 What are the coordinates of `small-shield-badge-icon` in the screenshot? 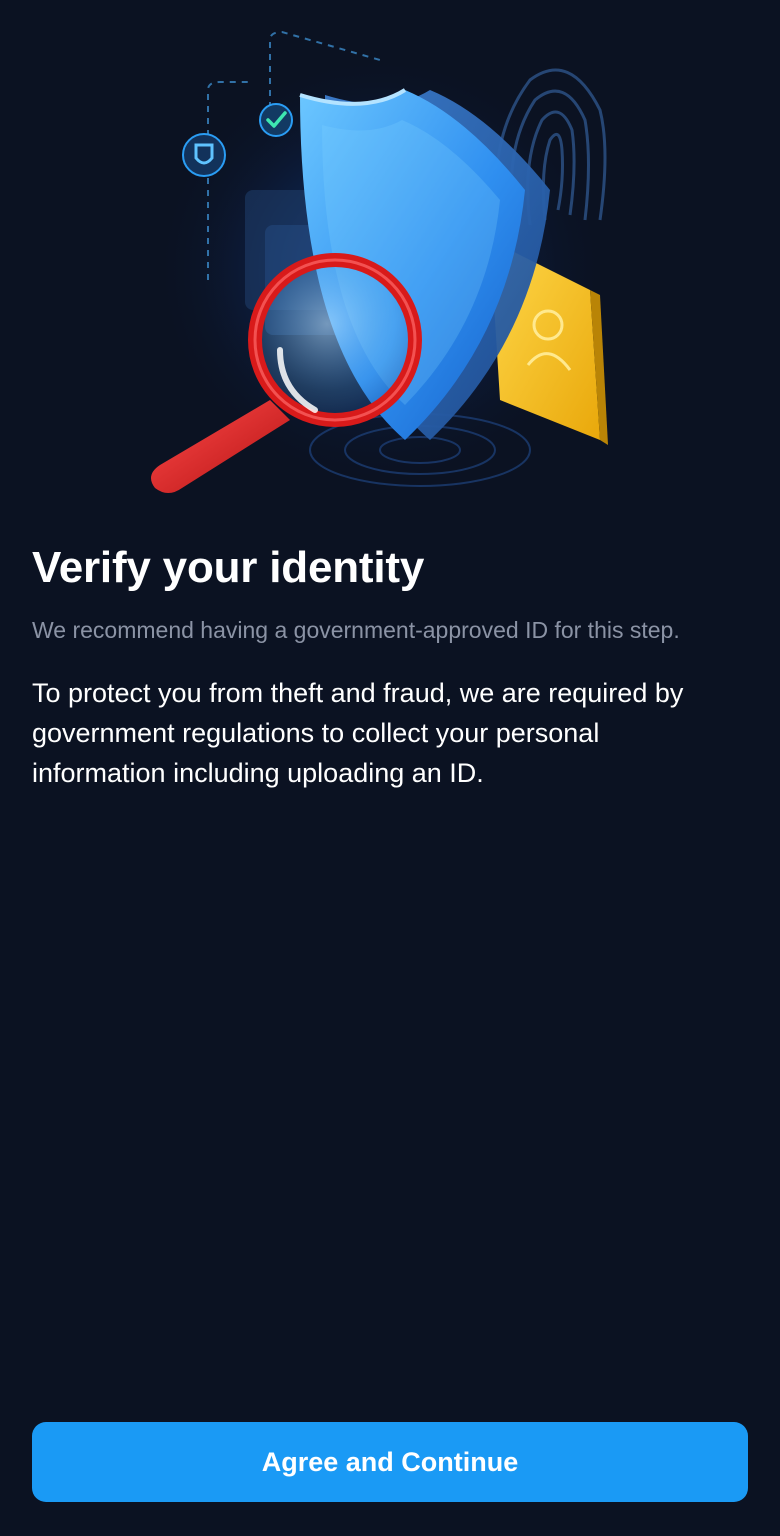 It's located at (204, 155).